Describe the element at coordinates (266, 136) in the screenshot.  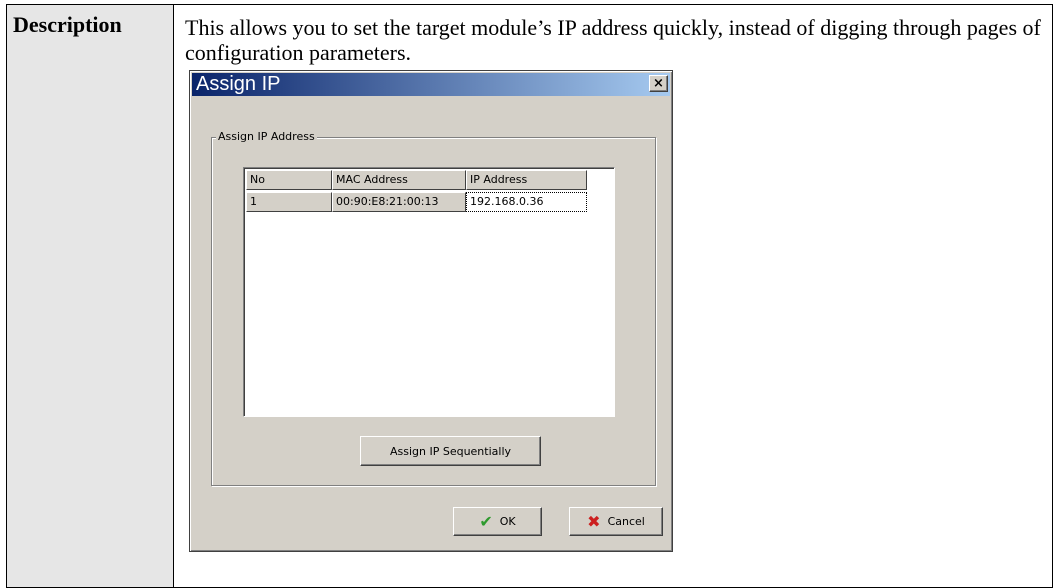
I see `group-label: Assign IP Address` at that location.